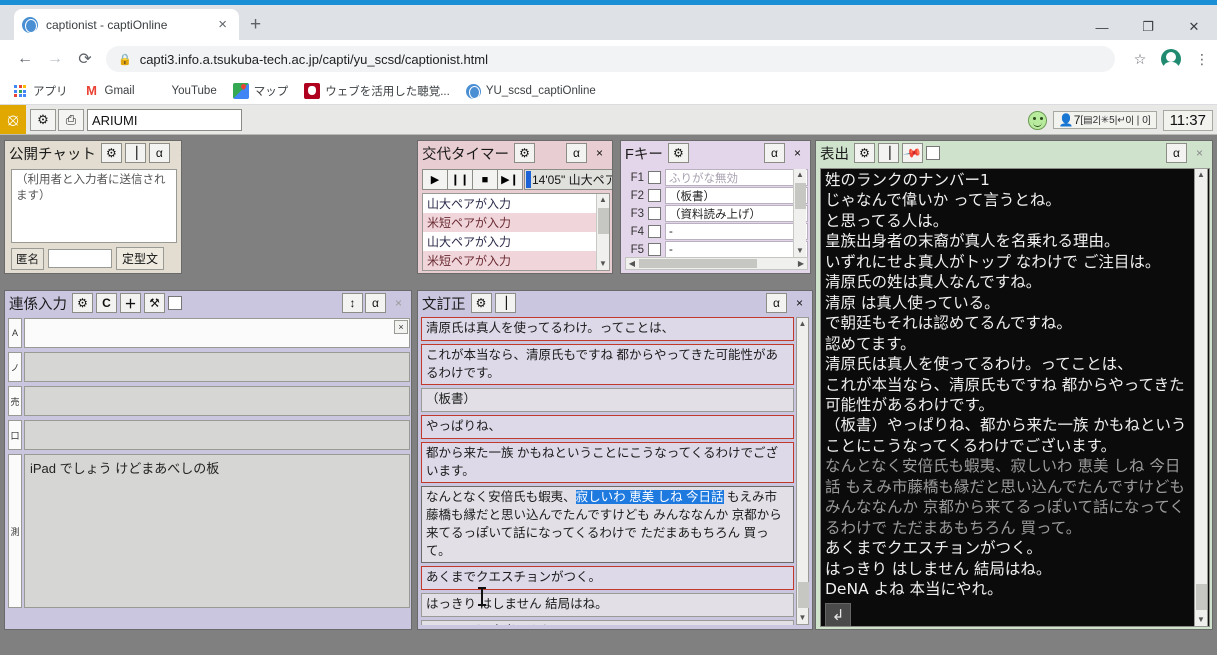 The height and width of the screenshot is (655, 1217). I want to click on bookmark-gmail: M Gmail, so click(109, 91).